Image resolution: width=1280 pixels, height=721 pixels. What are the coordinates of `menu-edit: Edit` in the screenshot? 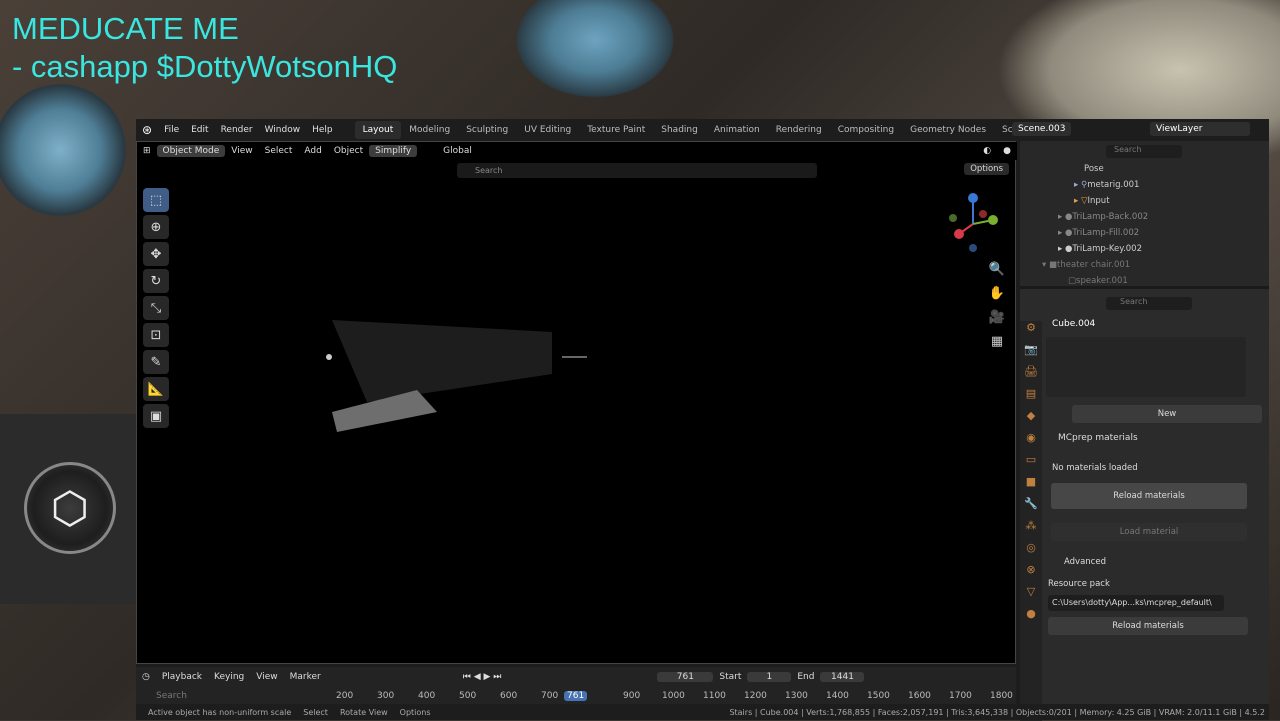 It's located at (199, 130).